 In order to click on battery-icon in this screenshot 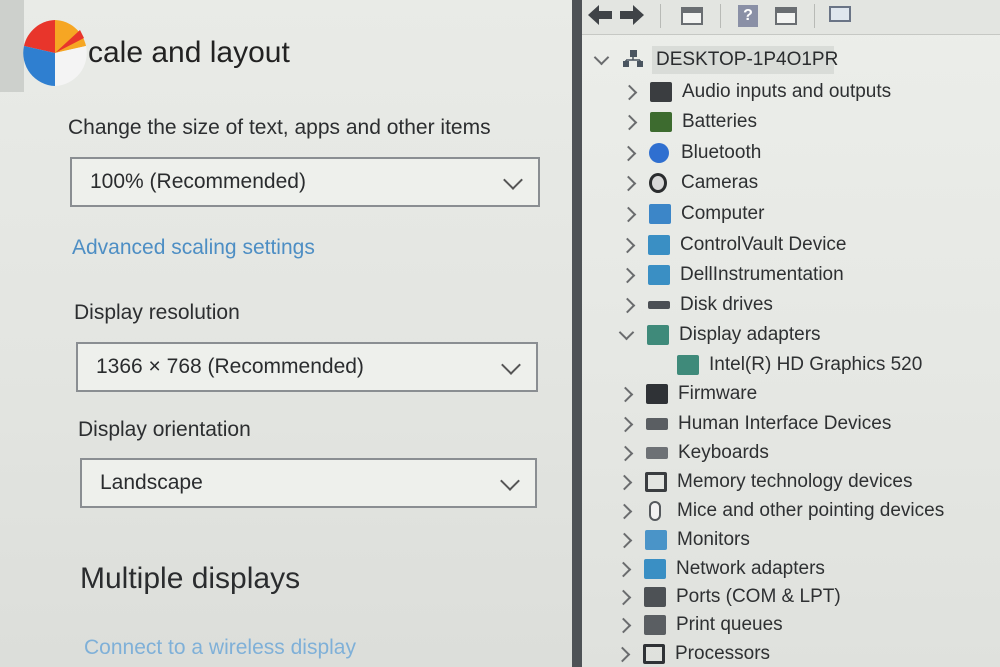, I will do `click(661, 122)`.